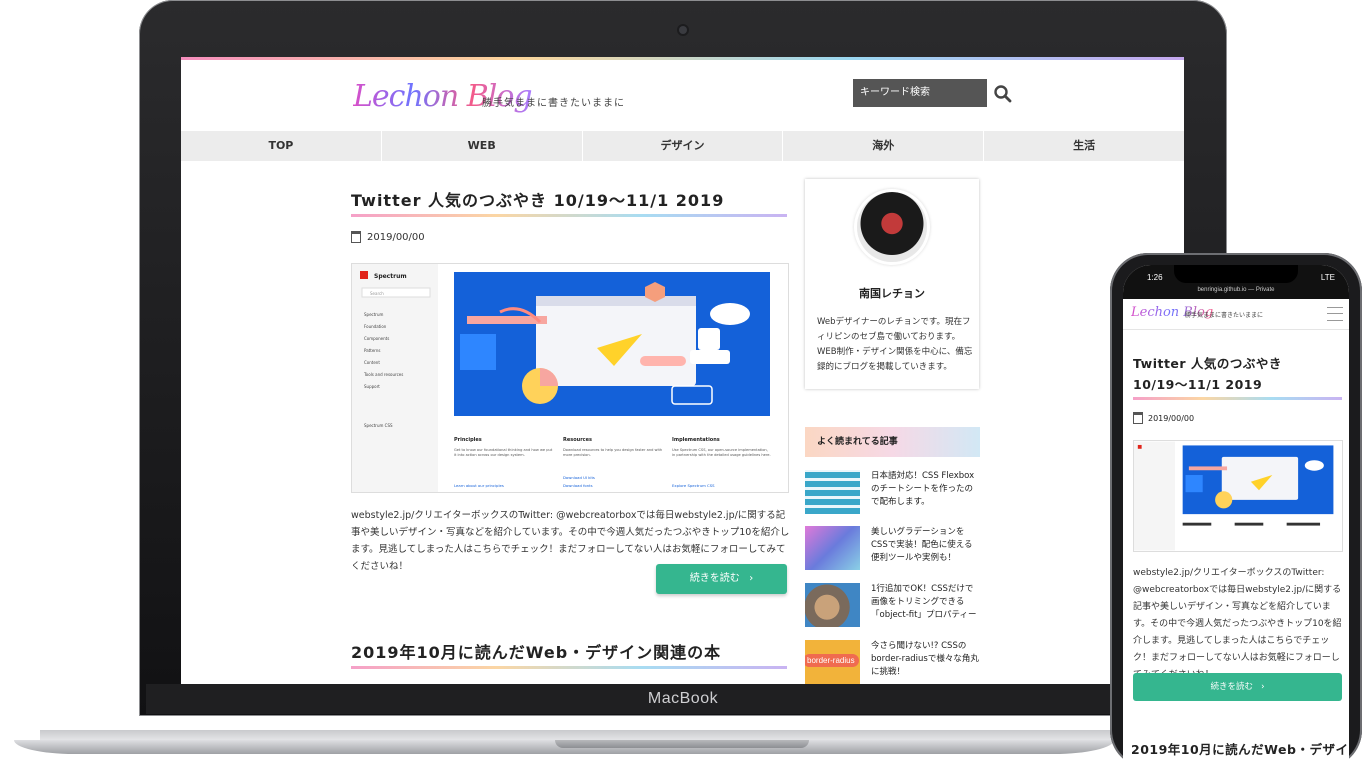  I want to click on spectrum-menu-item: Foundation, so click(375, 326).